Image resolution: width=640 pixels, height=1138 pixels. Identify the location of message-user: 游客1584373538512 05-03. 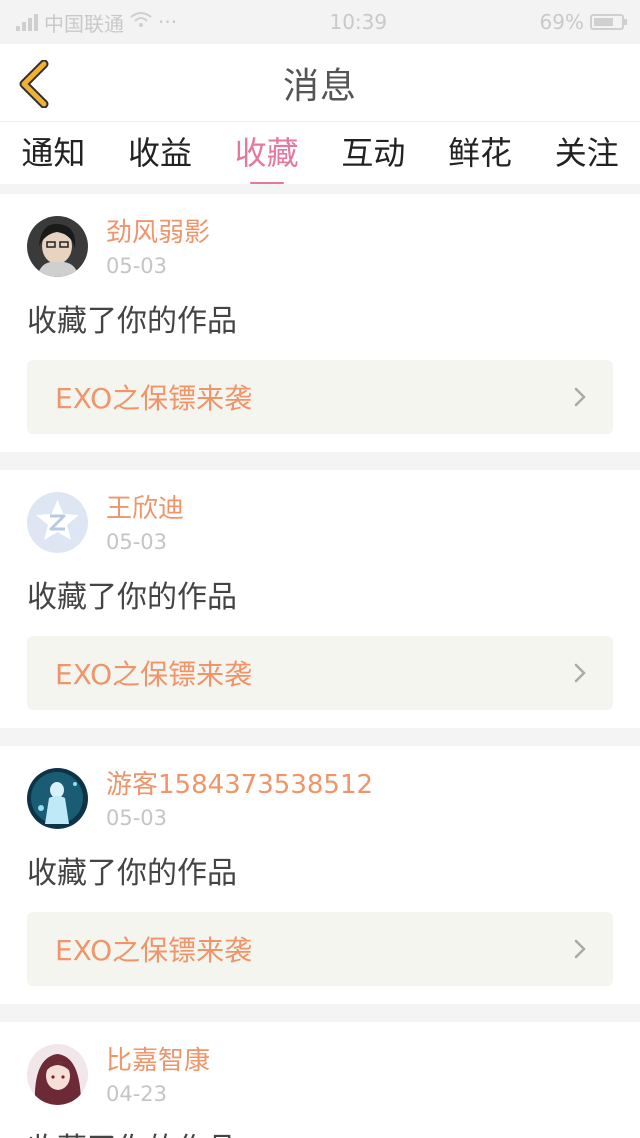
(320, 800).